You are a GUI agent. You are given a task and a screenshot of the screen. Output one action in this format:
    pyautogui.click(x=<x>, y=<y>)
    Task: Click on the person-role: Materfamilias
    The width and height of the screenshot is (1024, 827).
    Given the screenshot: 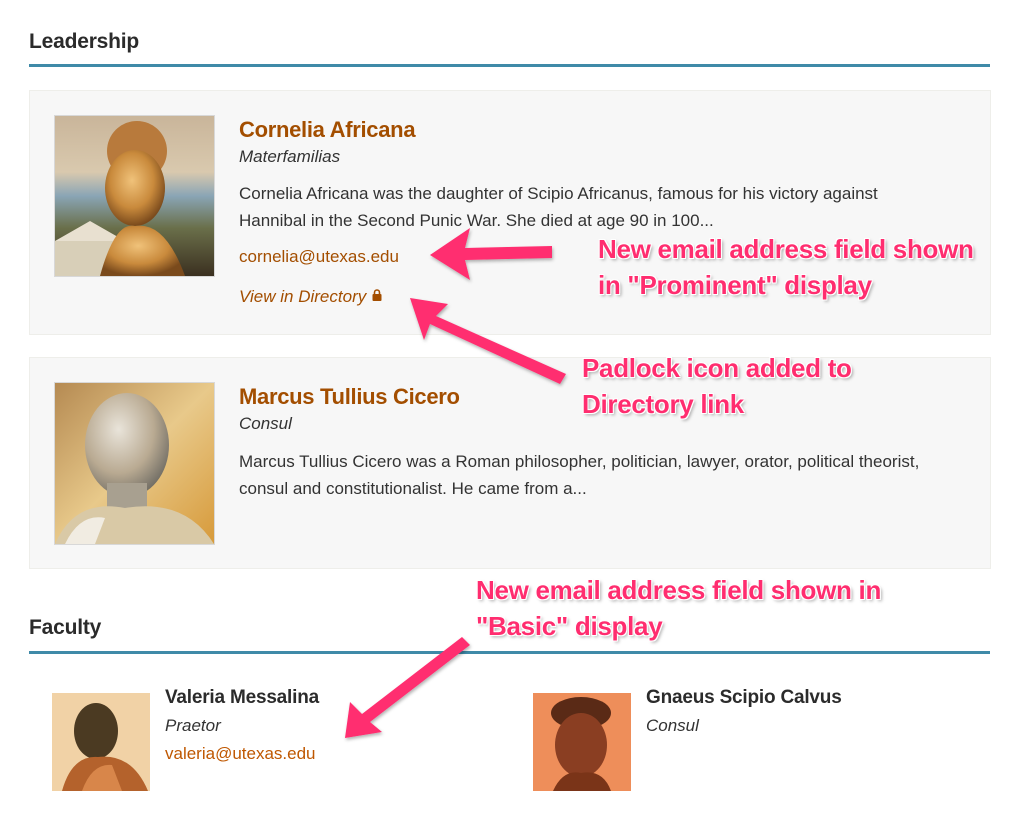 What is the action you would take?
    pyautogui.click(x=290, y=156)
    